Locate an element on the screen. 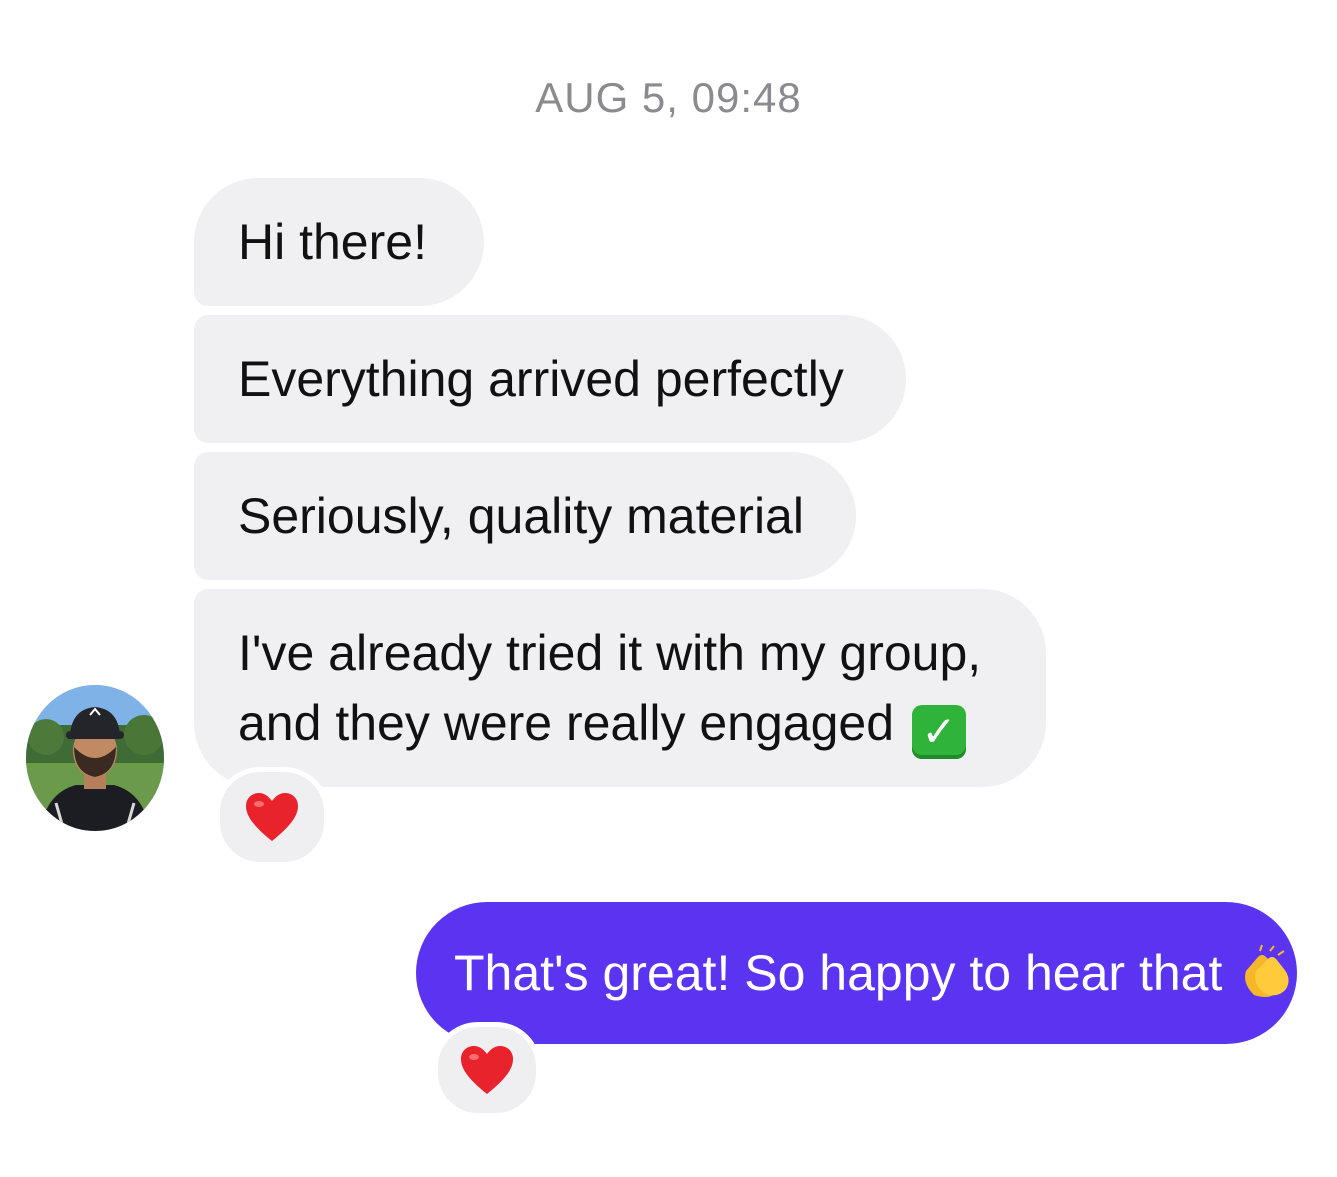  received-message-3: Seriously, quality material is located at coordinates (525, 516).